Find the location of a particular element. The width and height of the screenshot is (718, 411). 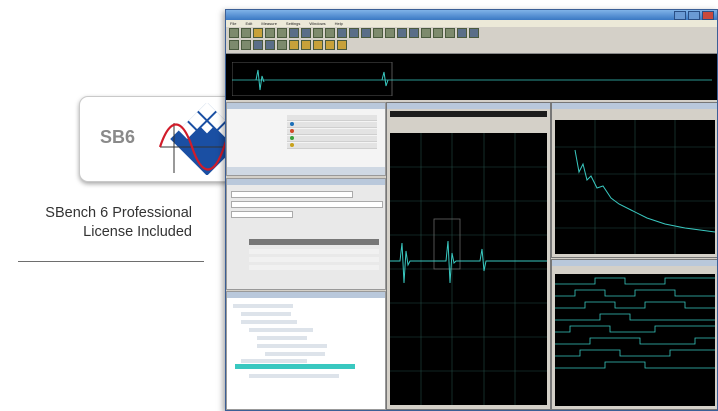

minimize-icon is located at coordinates (680, 15).